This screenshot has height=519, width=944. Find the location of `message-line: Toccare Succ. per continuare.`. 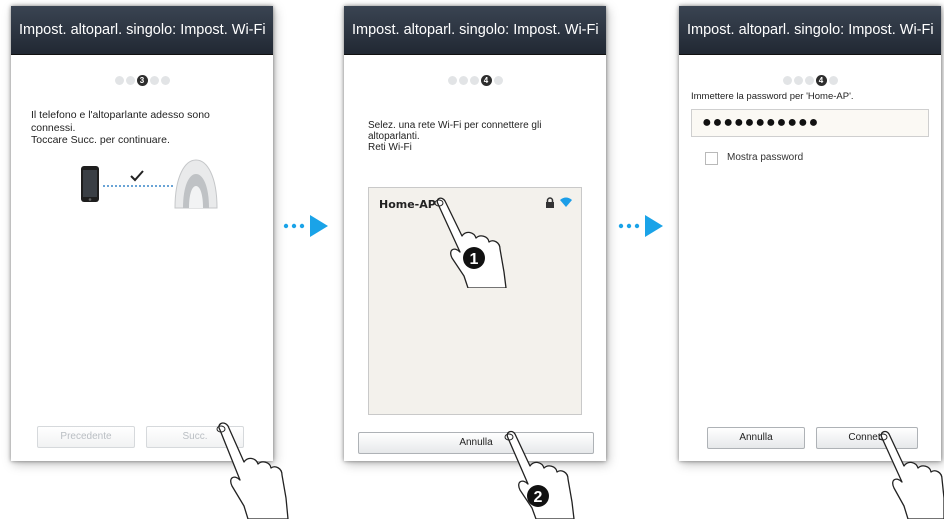

message-line: Toccare Succ. per continuare. is located at coordinates (100, 140).